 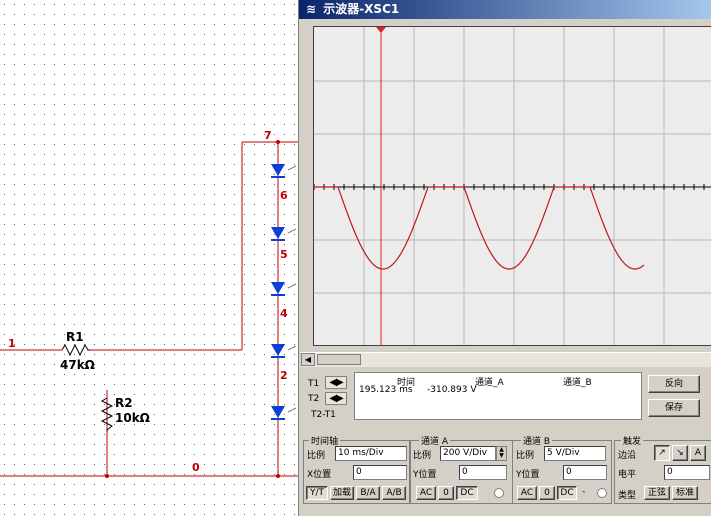 What do you see at coordinates (584, 492) in the screenshot?
I see `channel-b-minus-label: -` at bounding box center [584, 492].